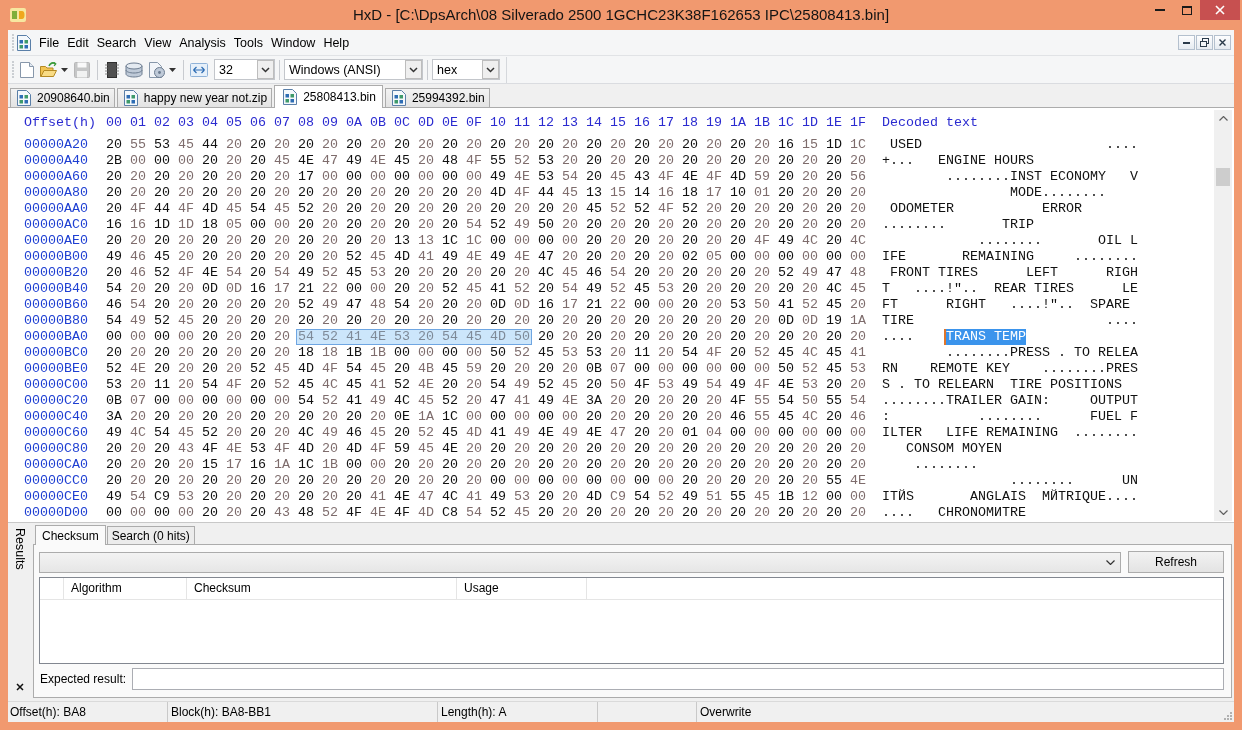 The height and width of the screenshot is (730, 1242). Describe the element at coordinates (78, 42) in the screenshot. I see `menu-item: Edit` at that location.